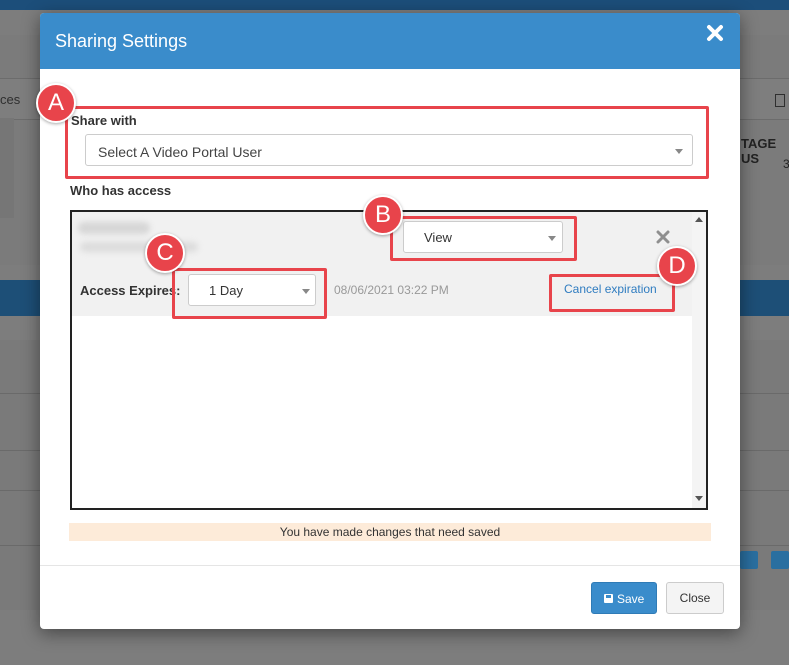 This screenshot has width=789, height=665. I want to click on bg-right-heading: TAGE US, so click(759, 151).